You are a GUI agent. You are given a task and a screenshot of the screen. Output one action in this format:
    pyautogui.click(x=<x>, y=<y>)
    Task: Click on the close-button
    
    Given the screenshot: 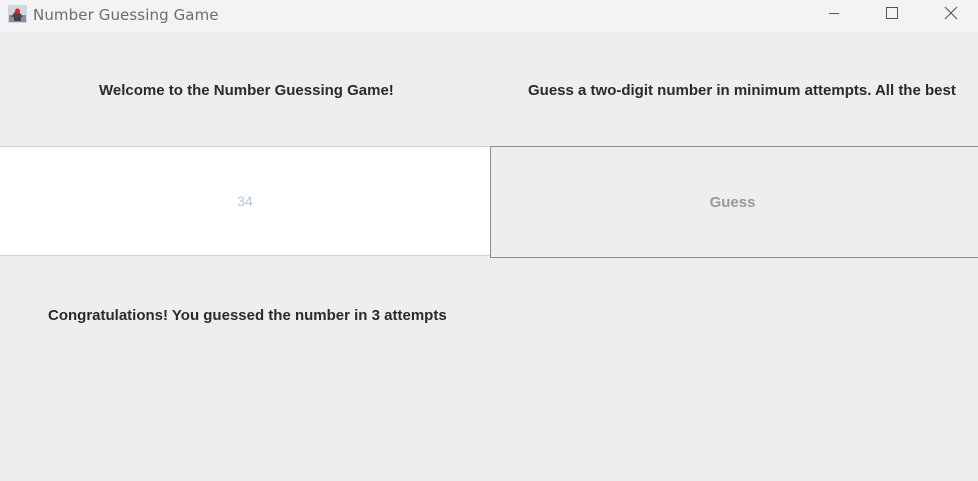 What is the action you would take?
    pyautogui.click(x=950, y=15)
    